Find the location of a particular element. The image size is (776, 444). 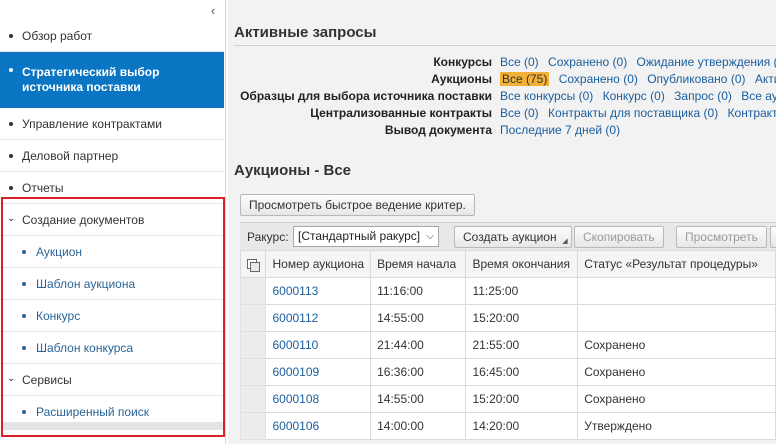

sidebar-group-services: ⌄ Сервисы is located at coordinates (112, 380).